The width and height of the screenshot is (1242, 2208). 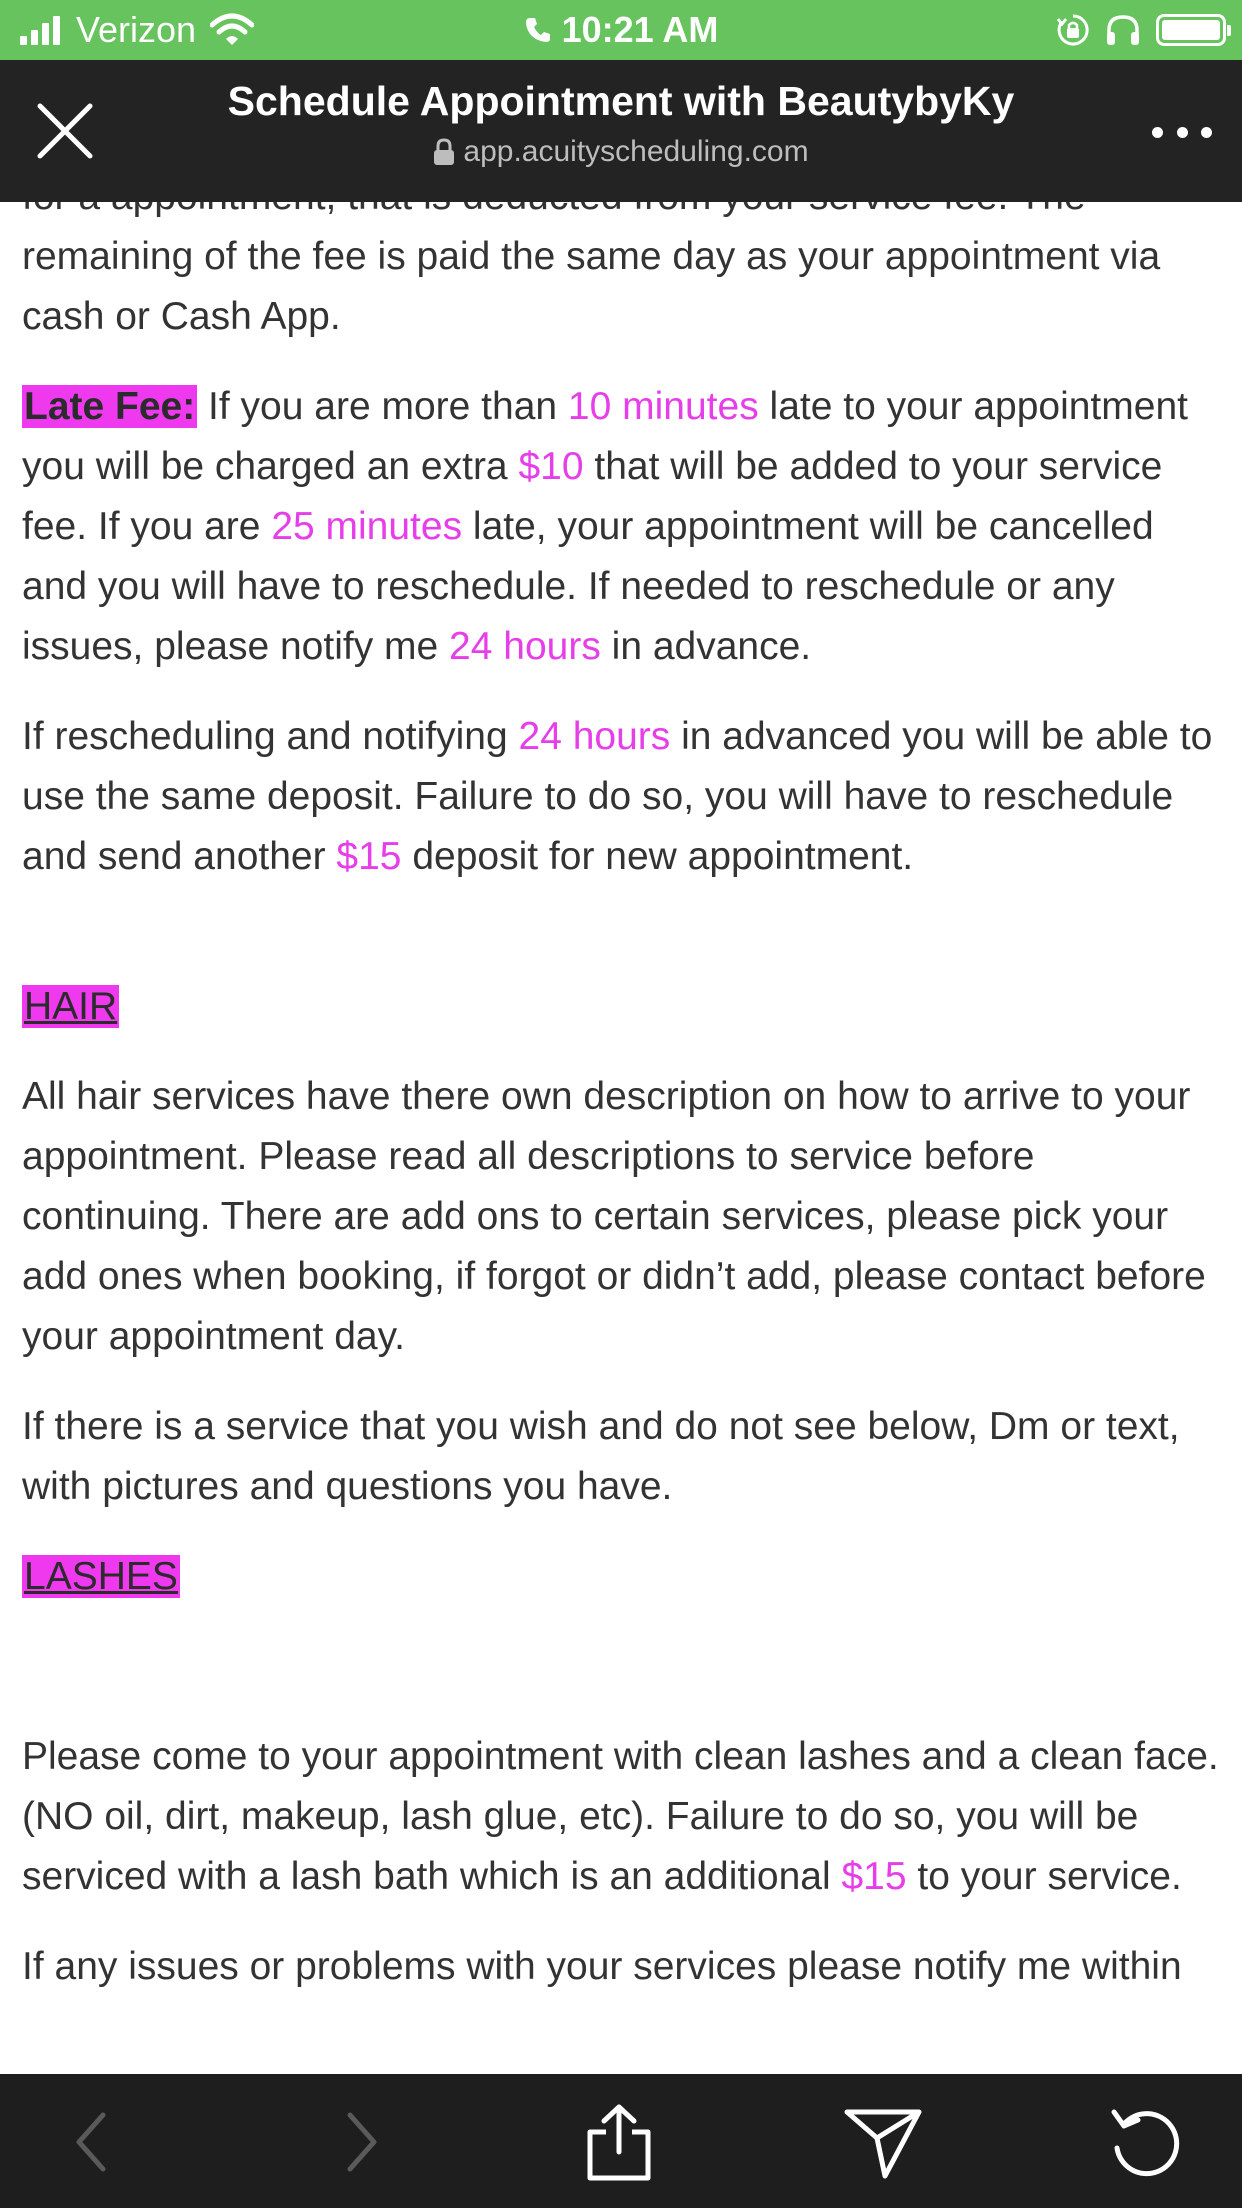 I want to click on lashes-heading-line: LASHES, so click(x=624, y=1577).